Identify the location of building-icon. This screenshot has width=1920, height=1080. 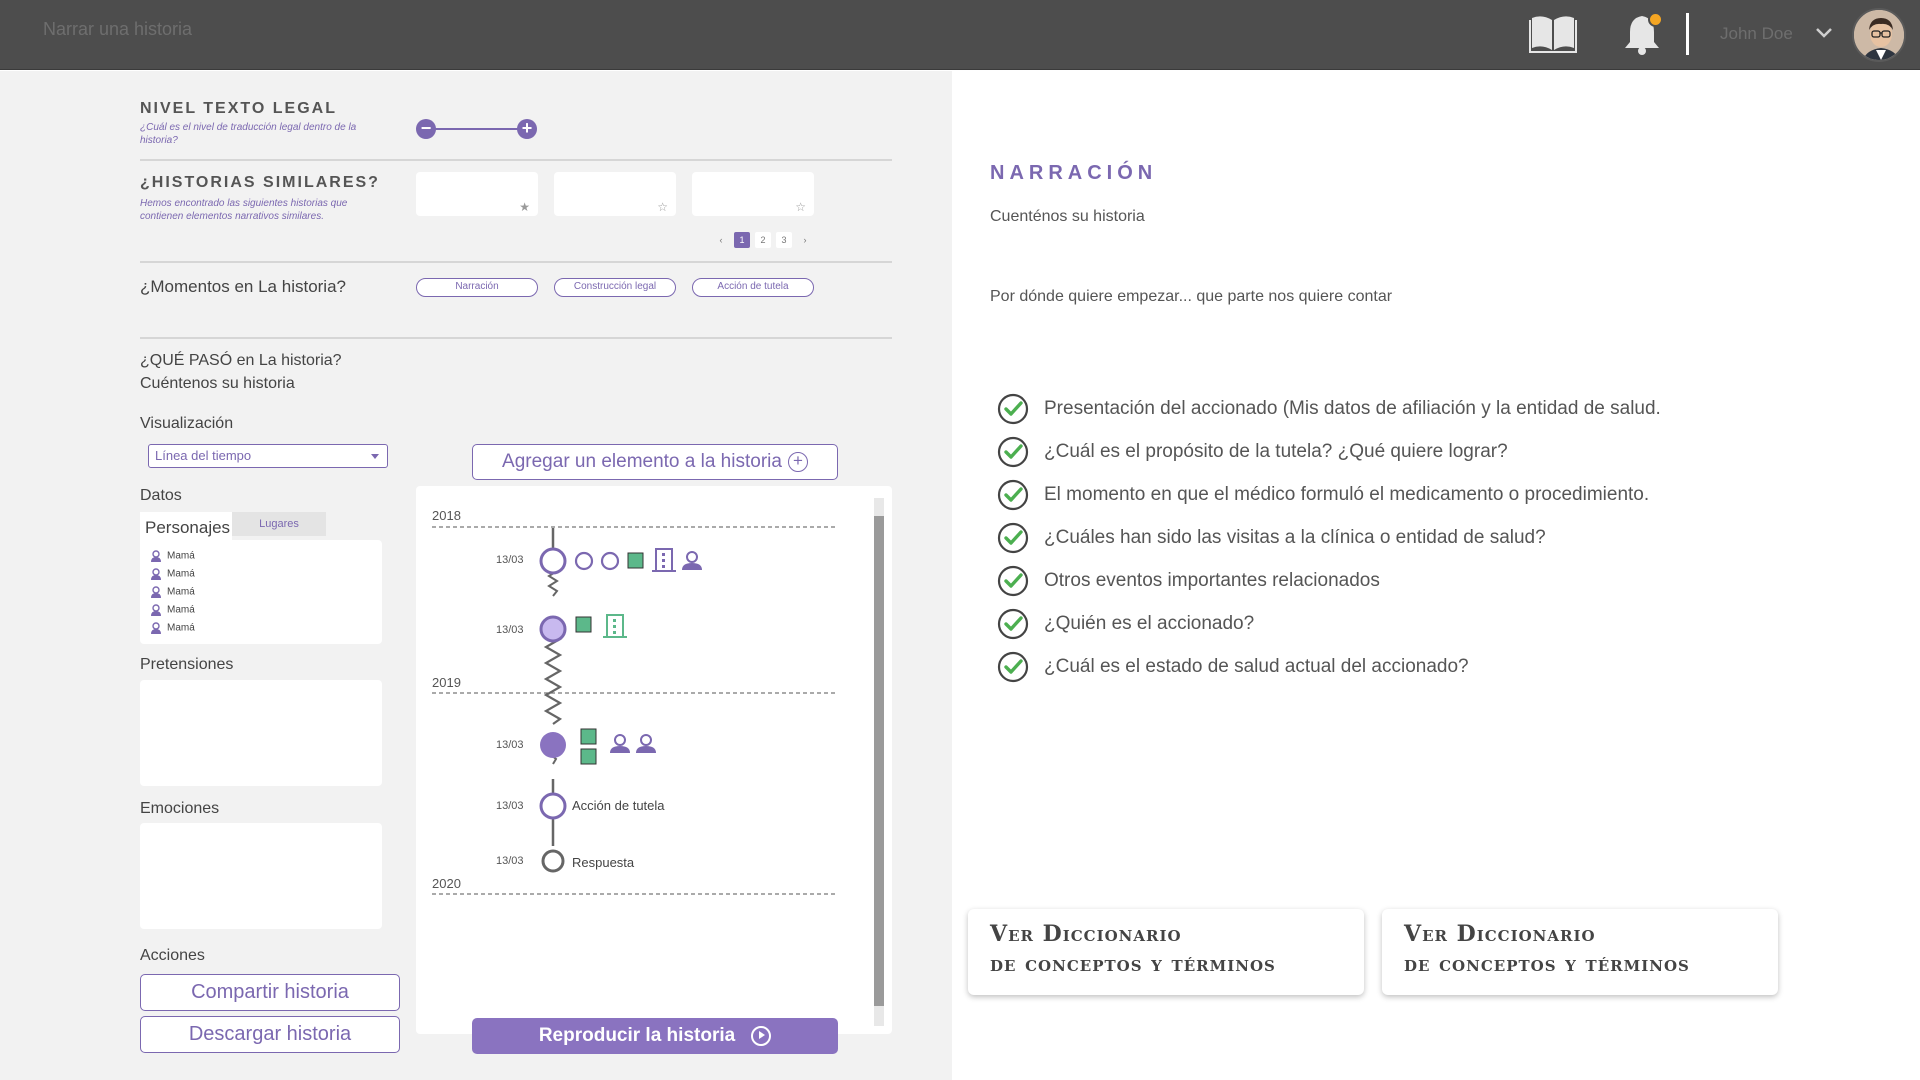
(615, 626).